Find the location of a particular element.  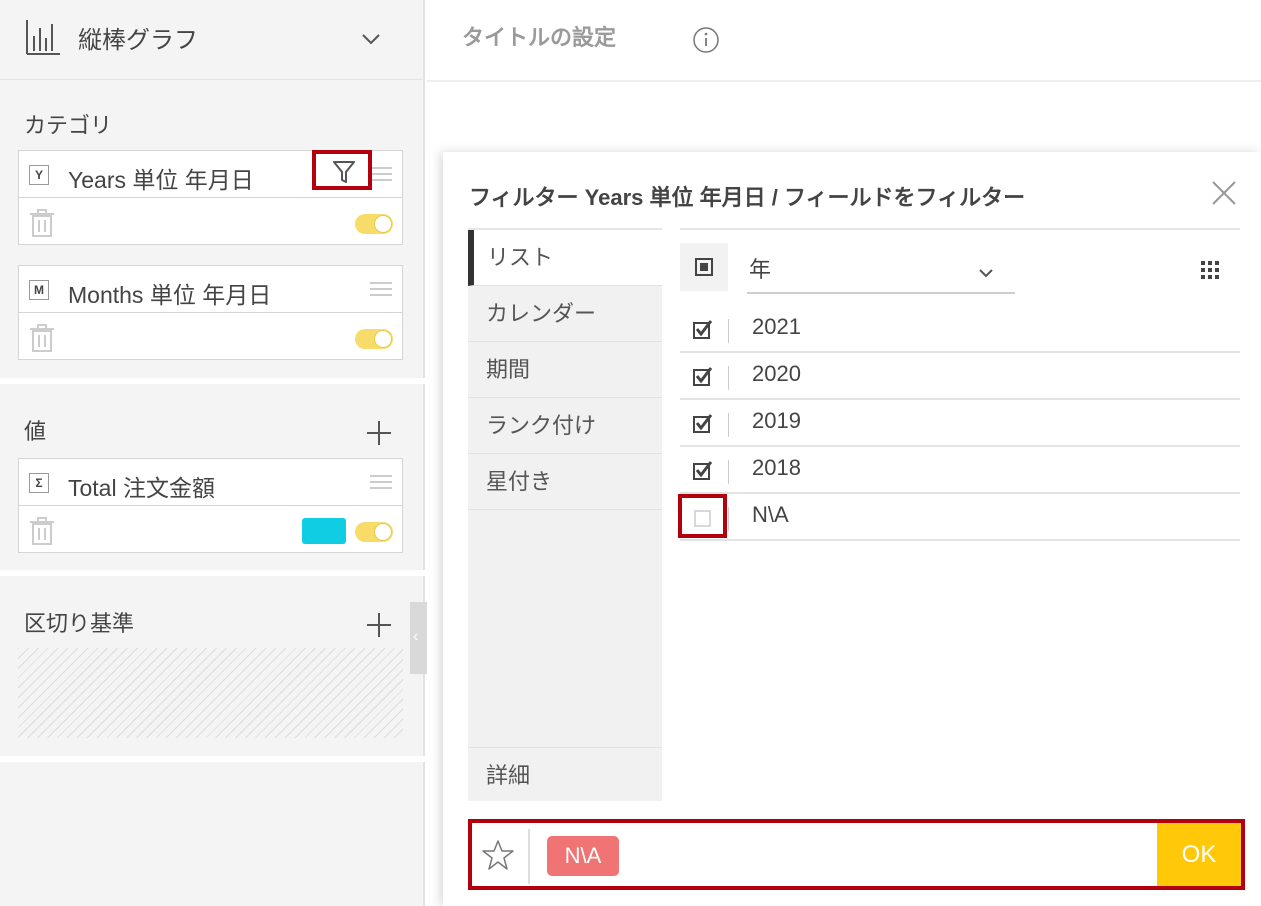

tab-detail: 詳細 is located at coordinates (565, 775).